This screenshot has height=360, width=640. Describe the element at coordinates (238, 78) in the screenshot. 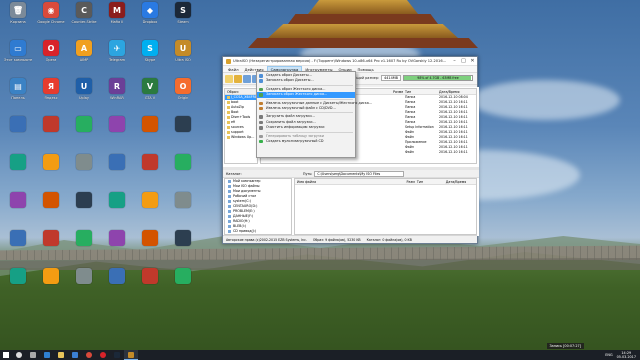

I see `open-folder-icon` at that location.